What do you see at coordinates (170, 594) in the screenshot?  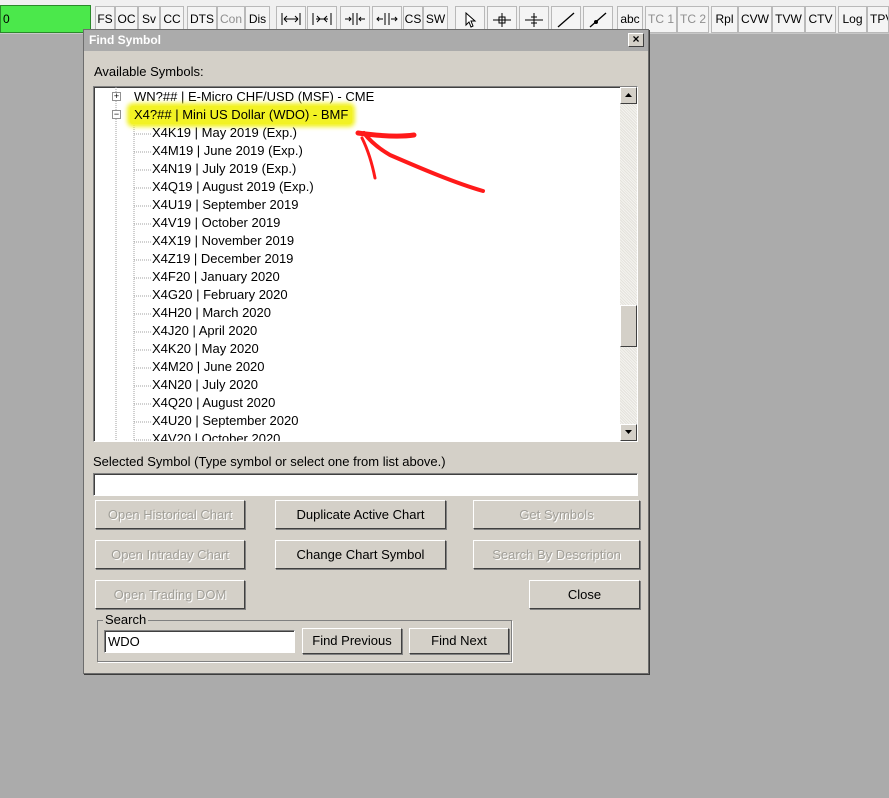 I see `open-trading-dom-button: Open Trading DOM` at bounding box center [170, 594].